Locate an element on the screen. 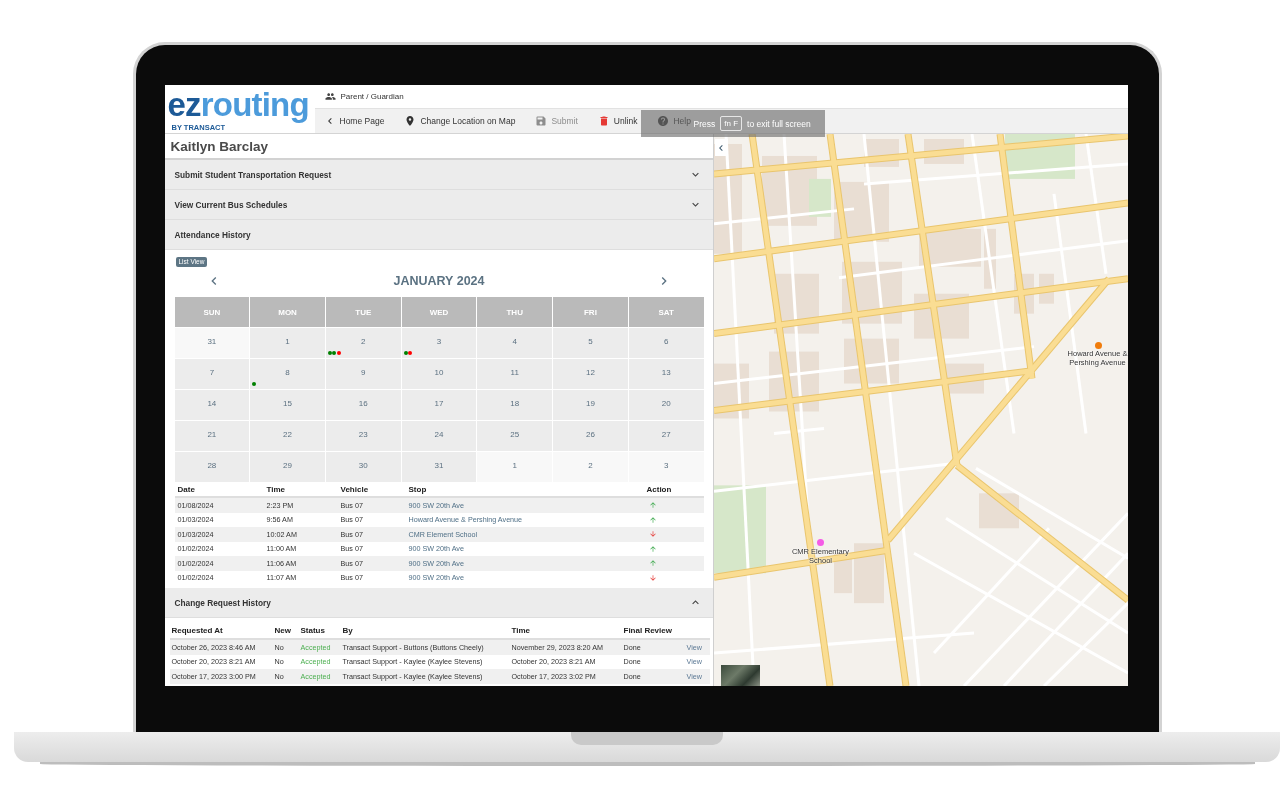  day-number: 19 is located at coordinates (590, 403).